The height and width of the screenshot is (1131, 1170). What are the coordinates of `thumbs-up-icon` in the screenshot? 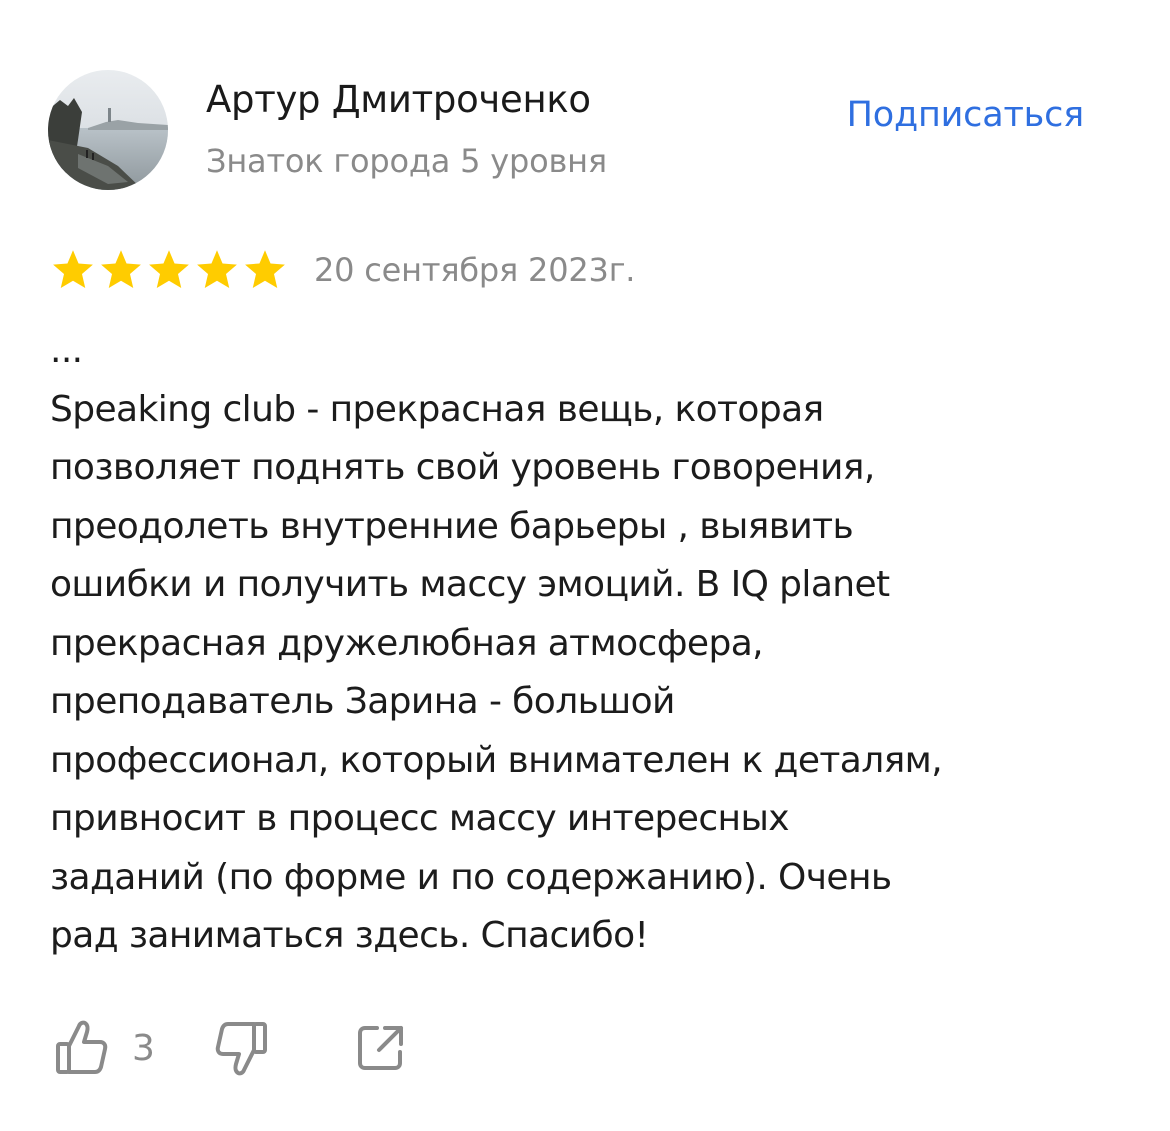 It's located at (82, 1048).